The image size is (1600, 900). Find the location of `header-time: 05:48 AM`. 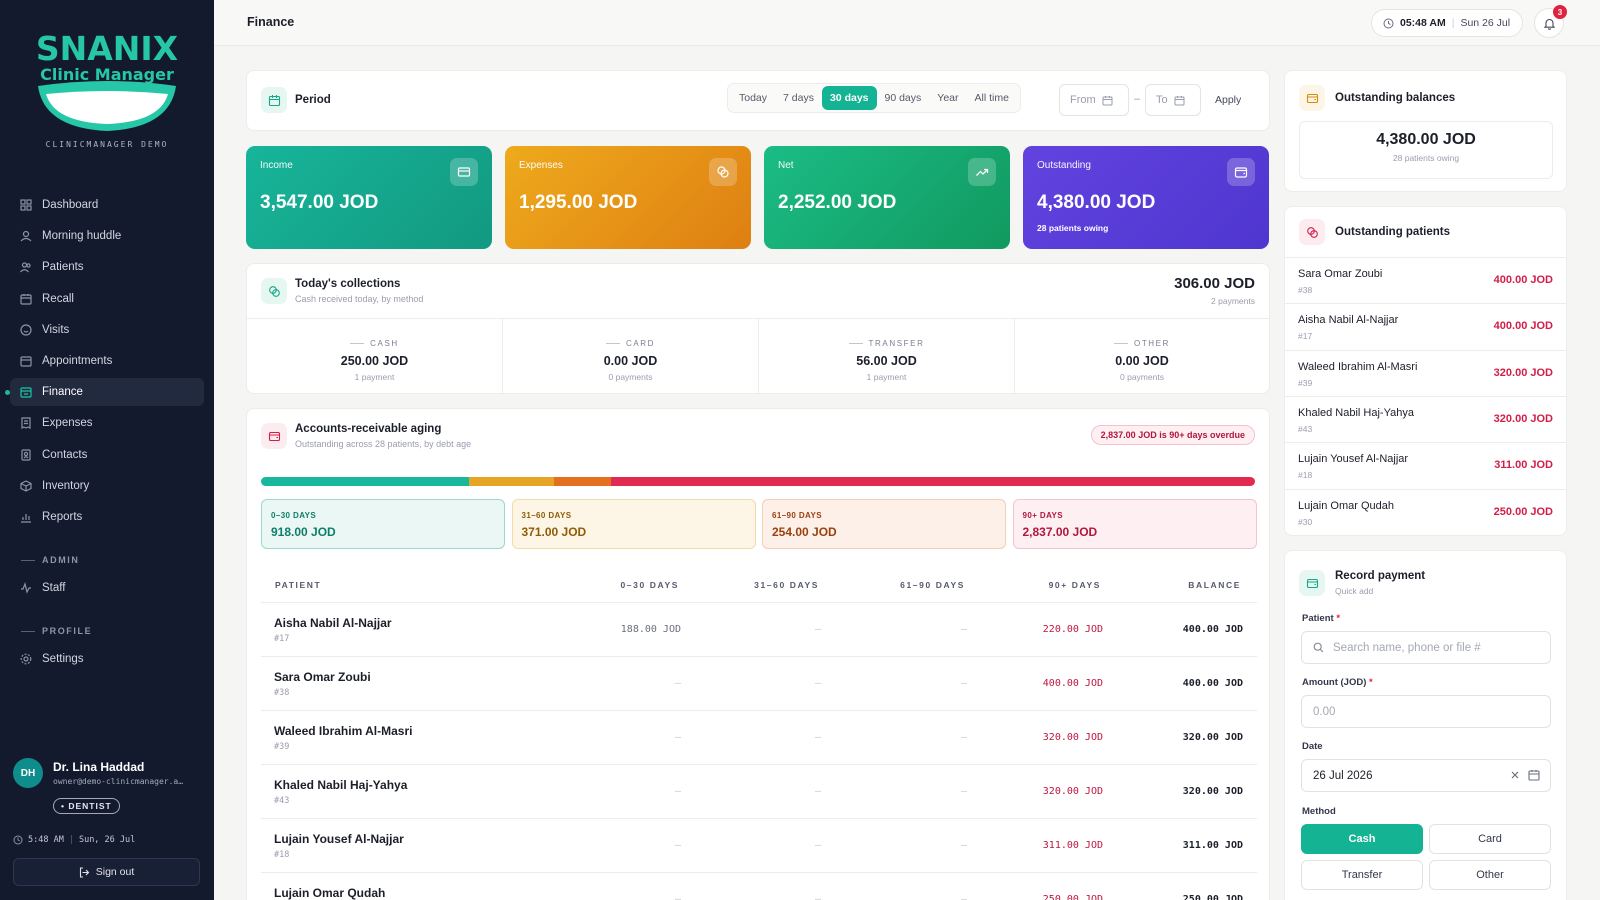

header-time: 05:48 AM is located at coordinates (1423, 23).